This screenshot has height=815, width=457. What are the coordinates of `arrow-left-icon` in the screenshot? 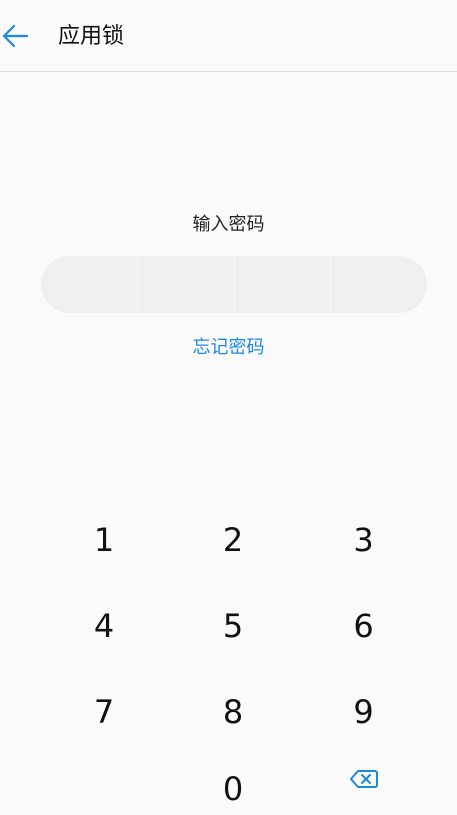 It's located at (15, 36).